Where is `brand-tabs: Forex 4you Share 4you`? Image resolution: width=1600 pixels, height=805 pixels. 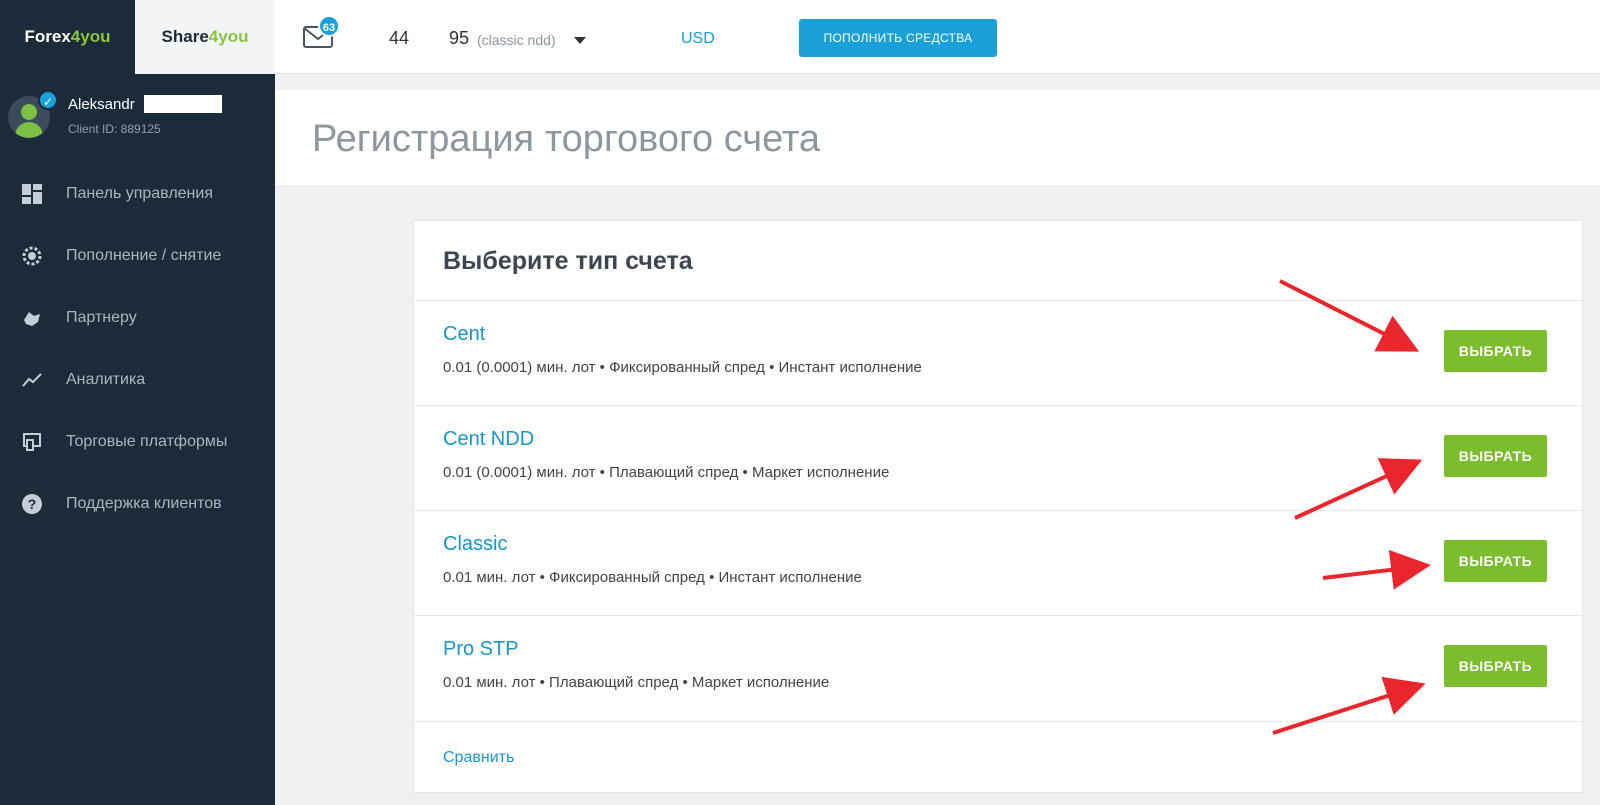 brand-tabs: Forex 4you Share 4you is located at coordinates (137, 37).